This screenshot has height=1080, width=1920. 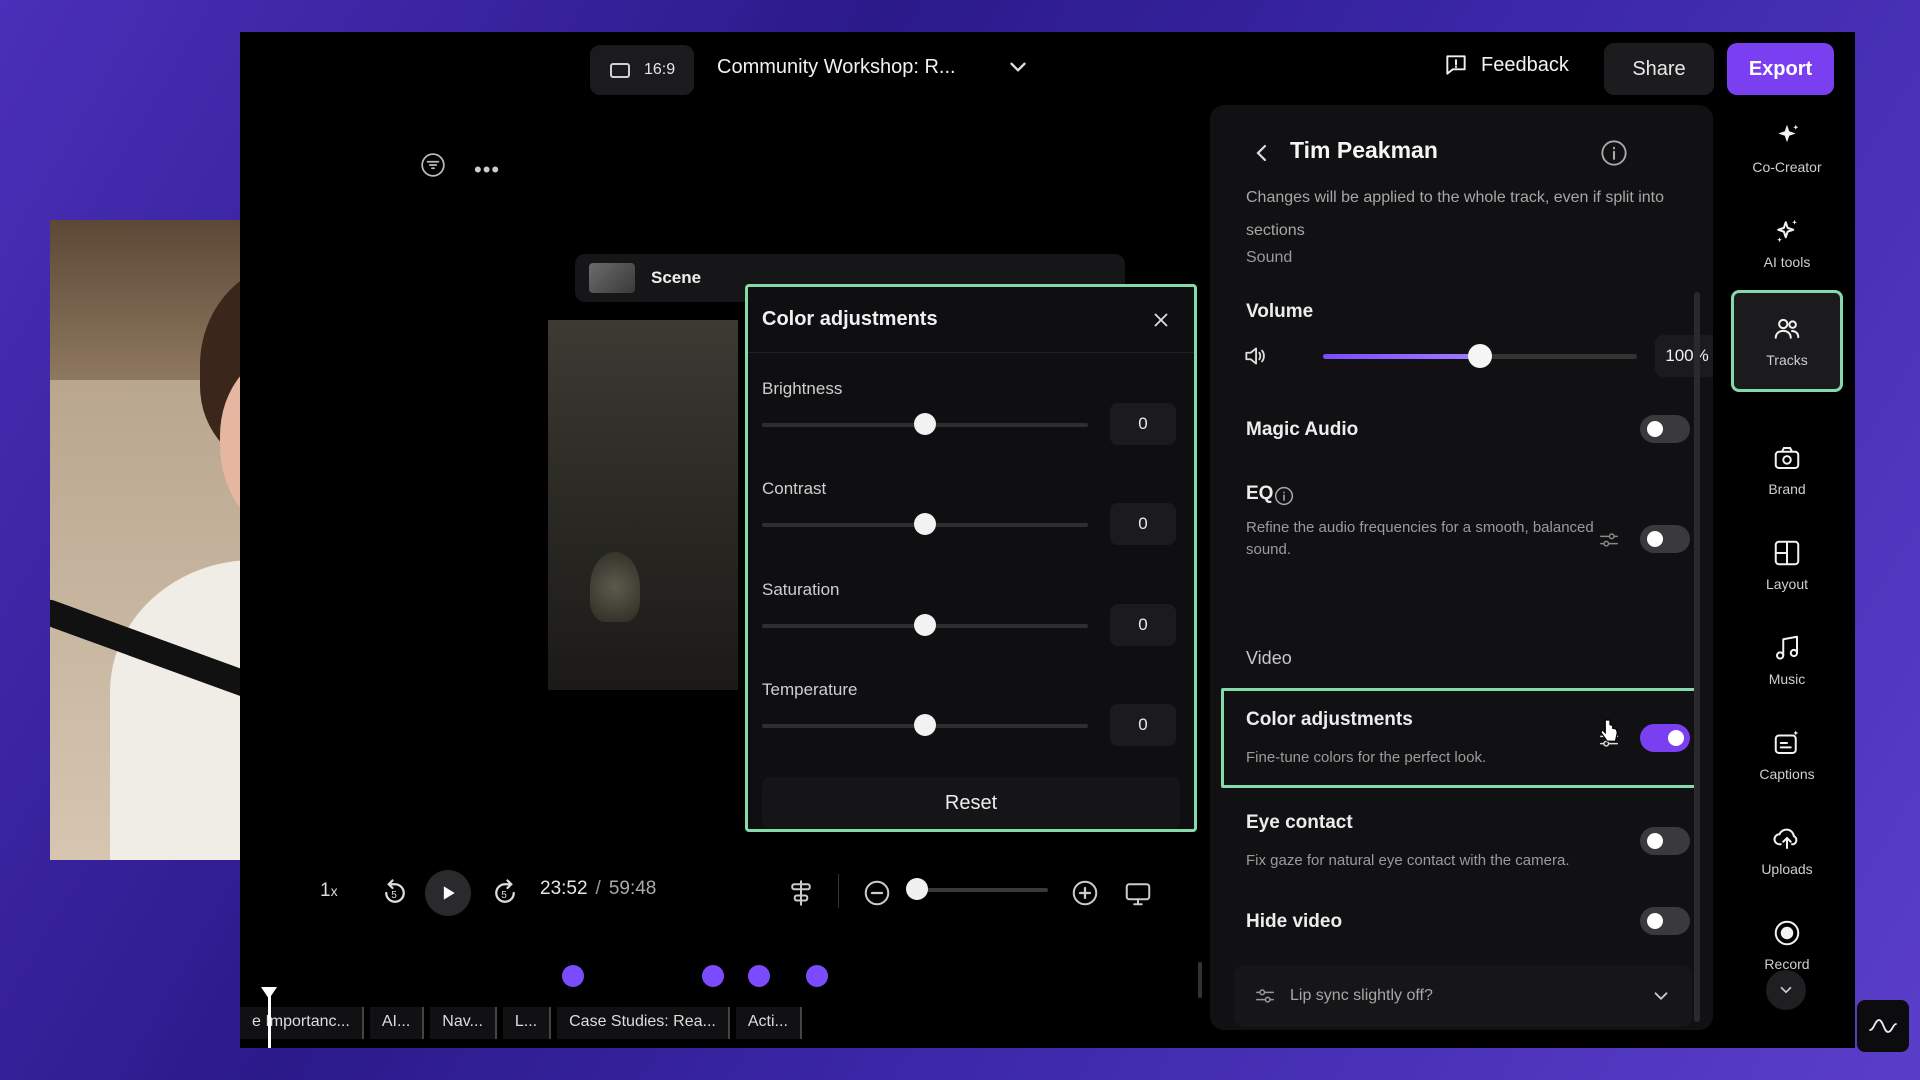 I want to click on rail-label: Music, so click(x=1787, y=679).